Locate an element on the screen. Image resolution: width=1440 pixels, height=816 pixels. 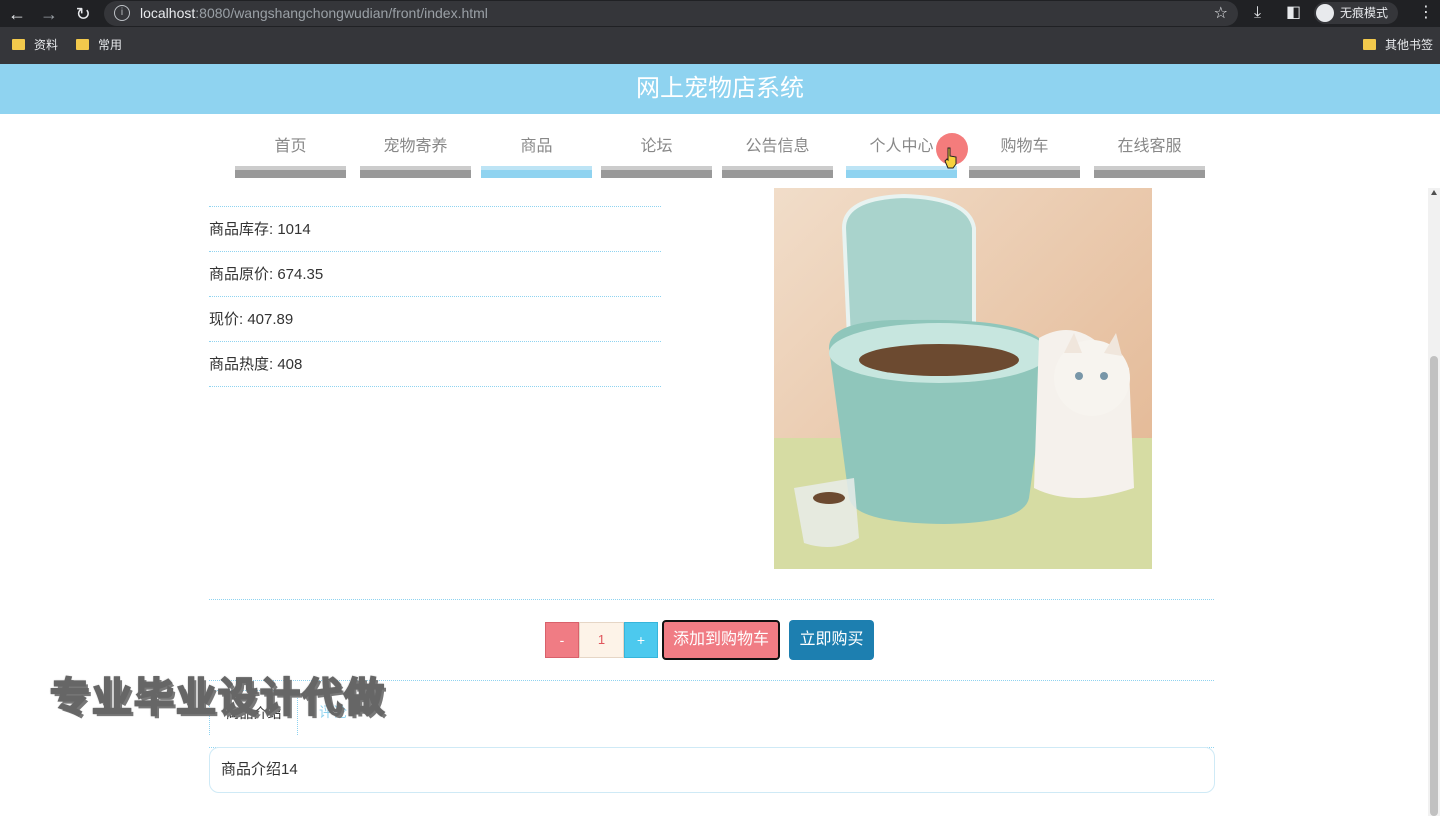
nav-item-notices: 公告信息 is located at coordinates (777, 153).